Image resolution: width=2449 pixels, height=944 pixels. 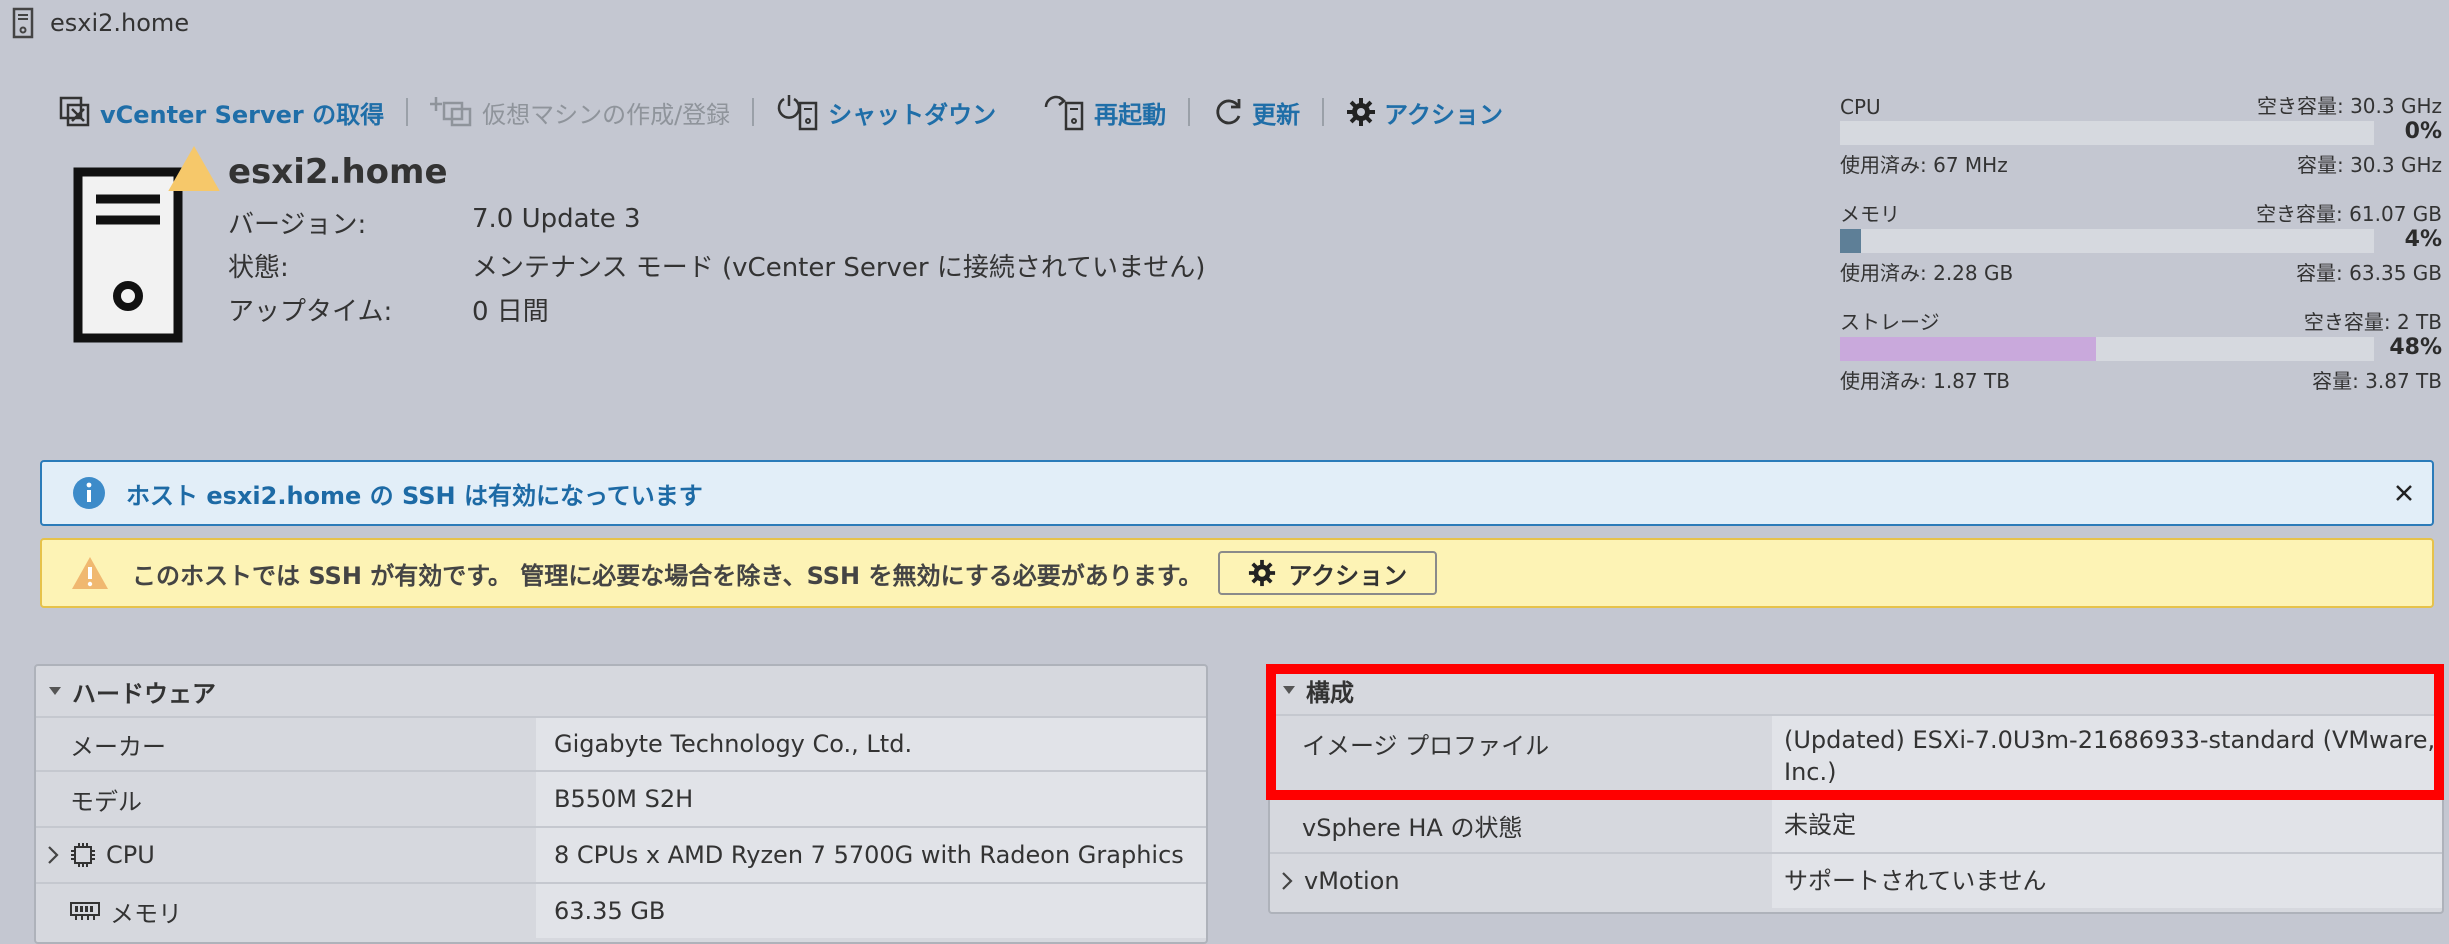 What do you see at coordinates (2423, 239) in the screenshot?
I see `memory-percent: 4%` at bounding box center [2423, 239].